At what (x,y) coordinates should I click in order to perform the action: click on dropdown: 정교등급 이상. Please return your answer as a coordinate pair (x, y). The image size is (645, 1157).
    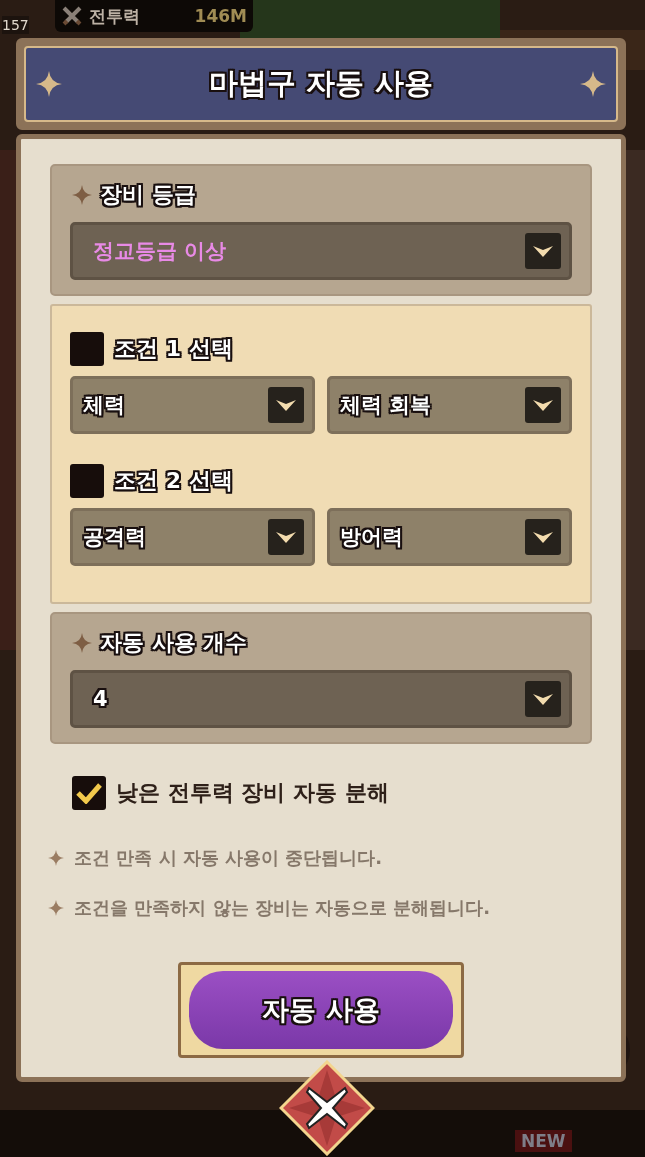
    Looking at the image, I should click on (321, 251).